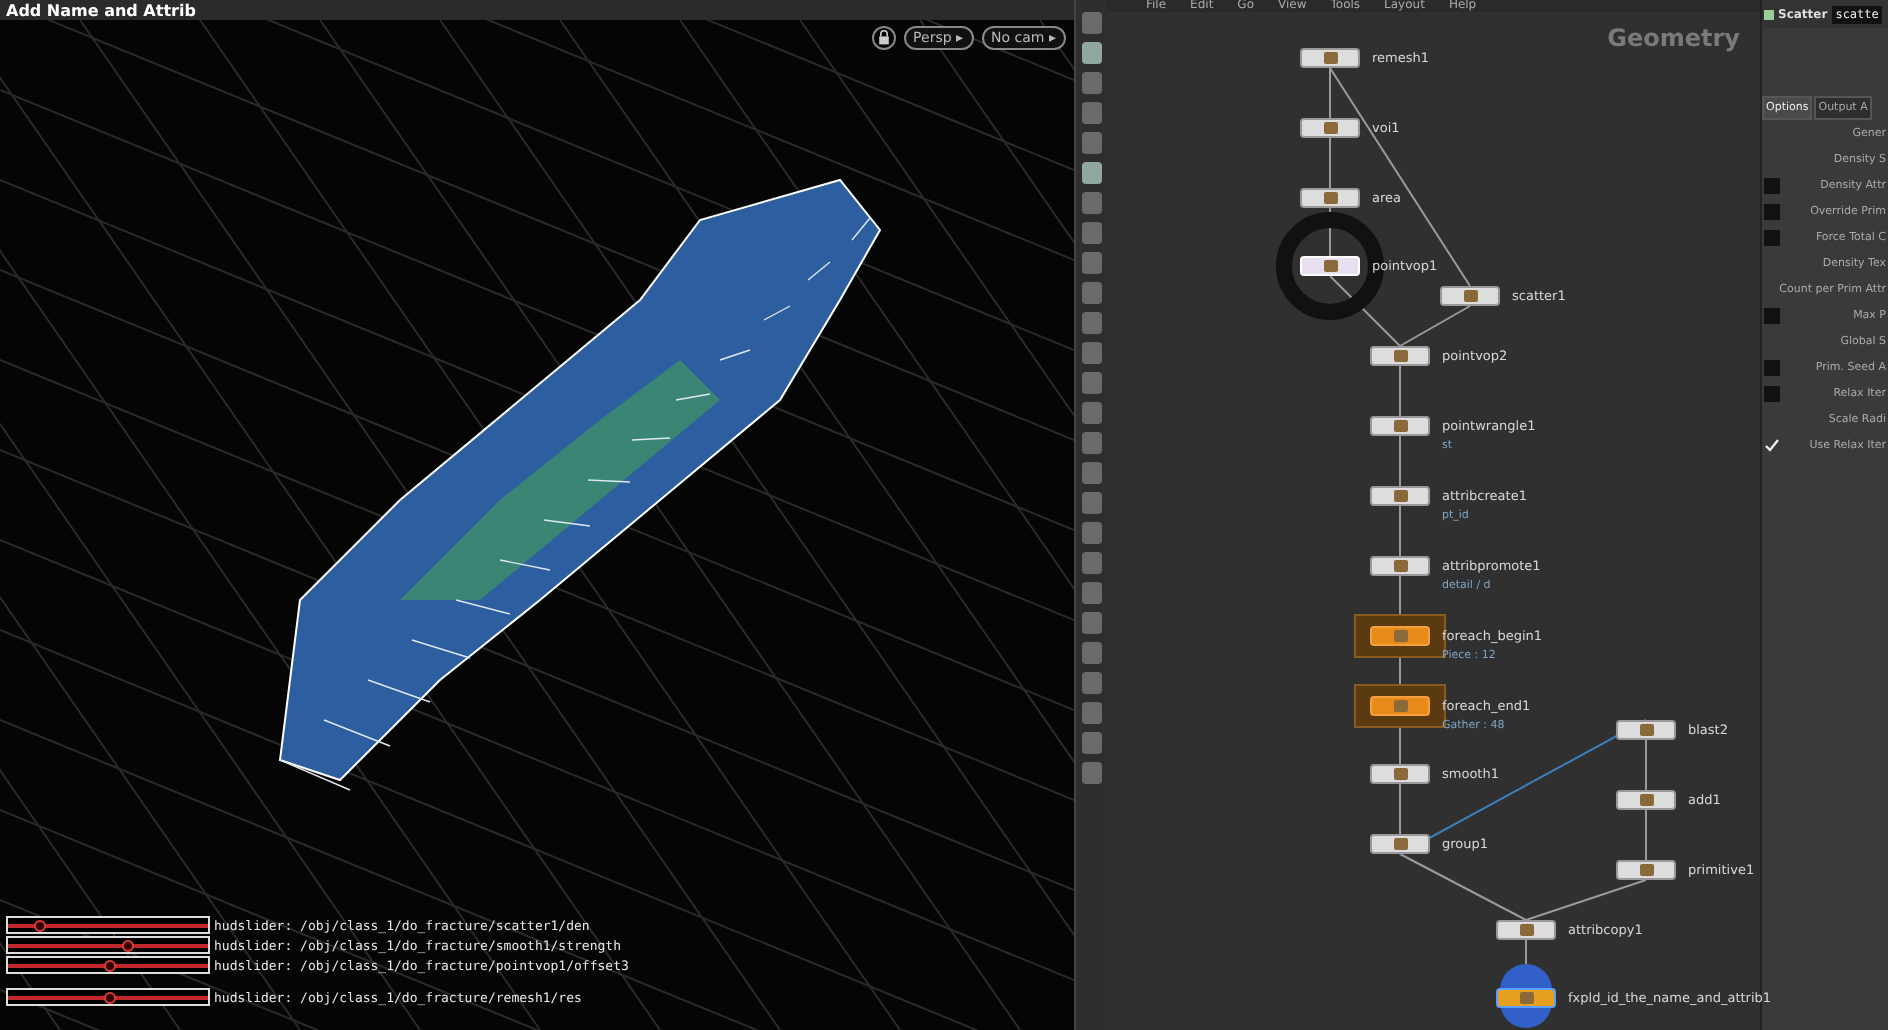 The width and height of the screenshot is (1888, 1030). What do you see at coordinates (1769, 14) in the screenshot?
I see `node-type-icon` at bounding box center [1769, 14].